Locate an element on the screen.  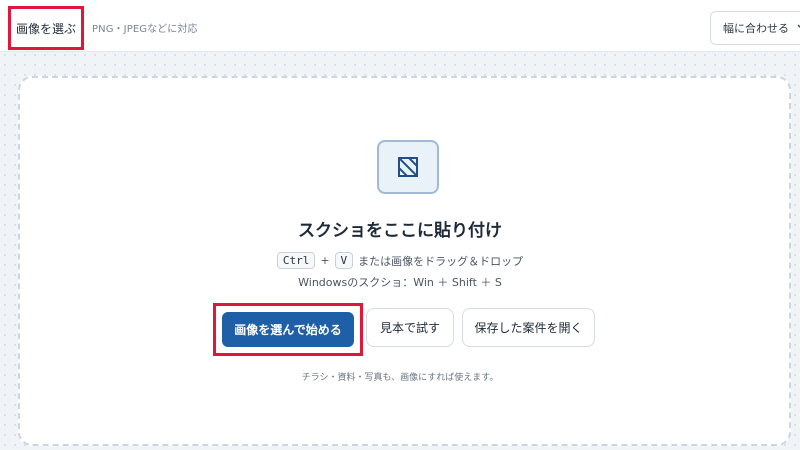
image-placeholder-icon is located at coordinates (408, 167).